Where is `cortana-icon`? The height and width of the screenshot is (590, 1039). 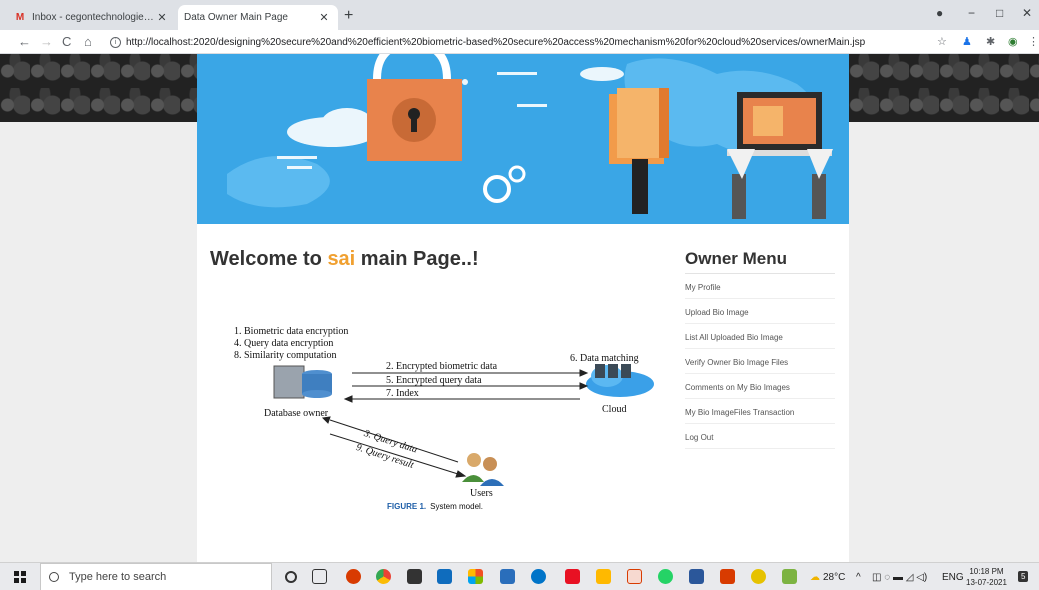
cortana-icon is located at coordinates (291, 577).